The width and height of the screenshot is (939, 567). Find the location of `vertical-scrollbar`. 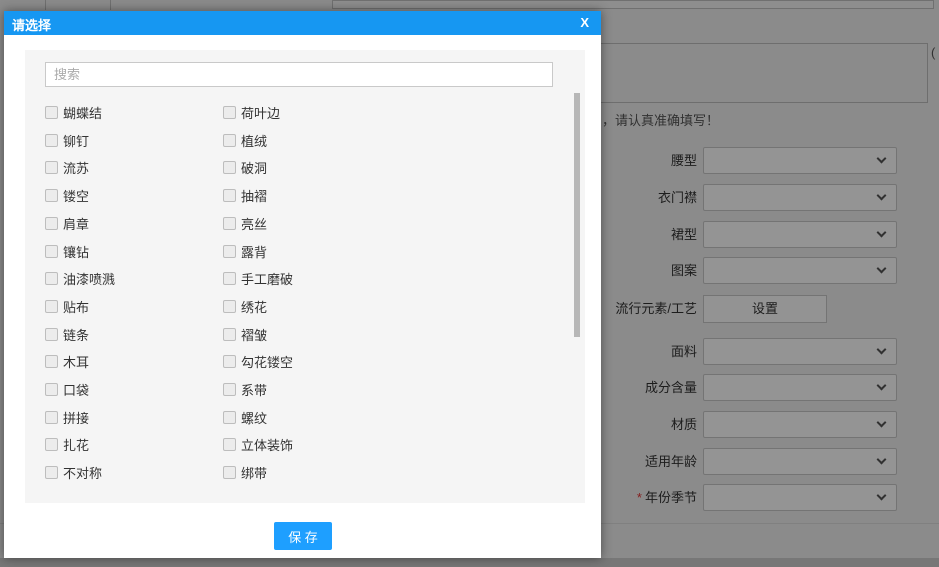

vertical-scrollbar is located at coordinates (577, 215).